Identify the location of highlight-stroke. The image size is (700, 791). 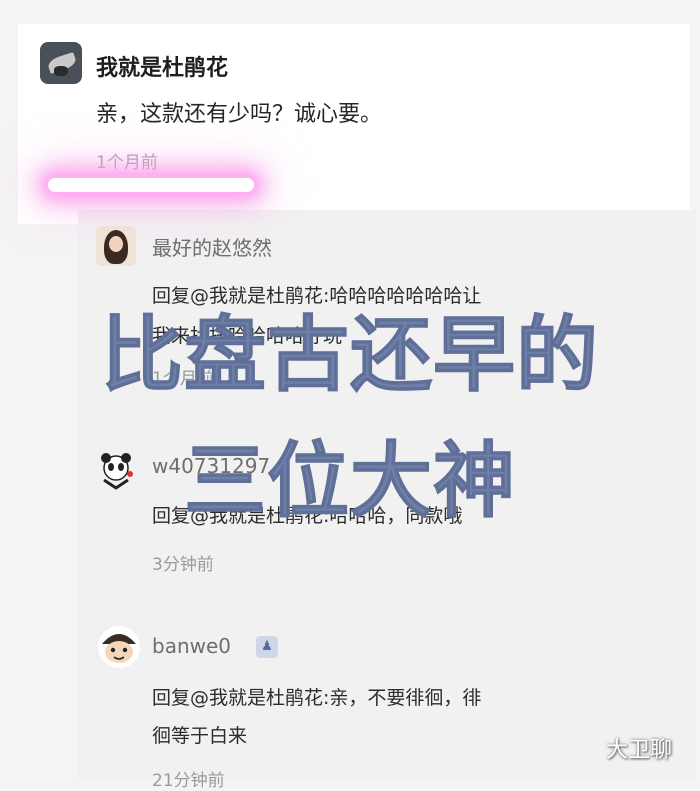
(151, 185).